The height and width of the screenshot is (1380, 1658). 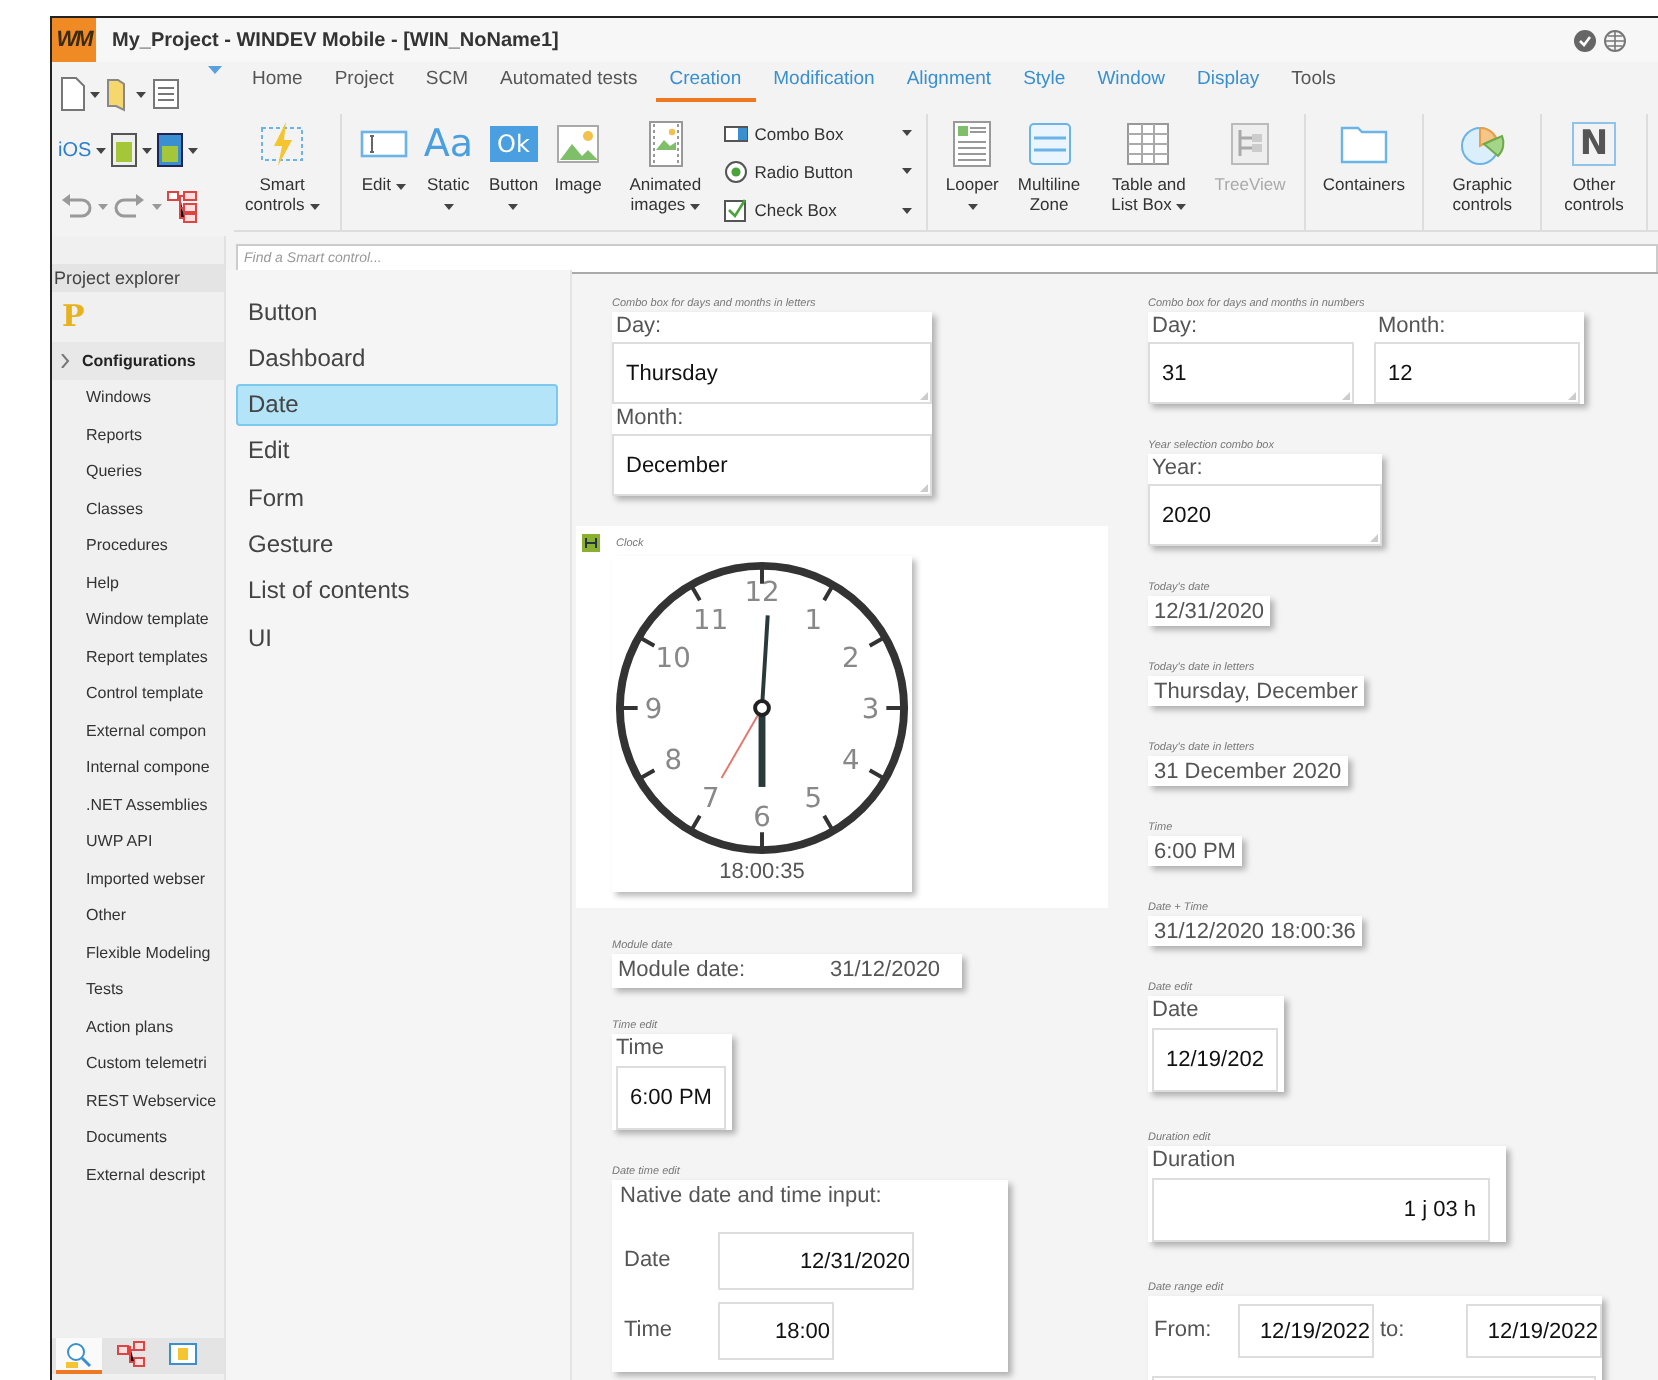 I want to click on ribbon-button: Smart controls, so click(x=282, y=172).